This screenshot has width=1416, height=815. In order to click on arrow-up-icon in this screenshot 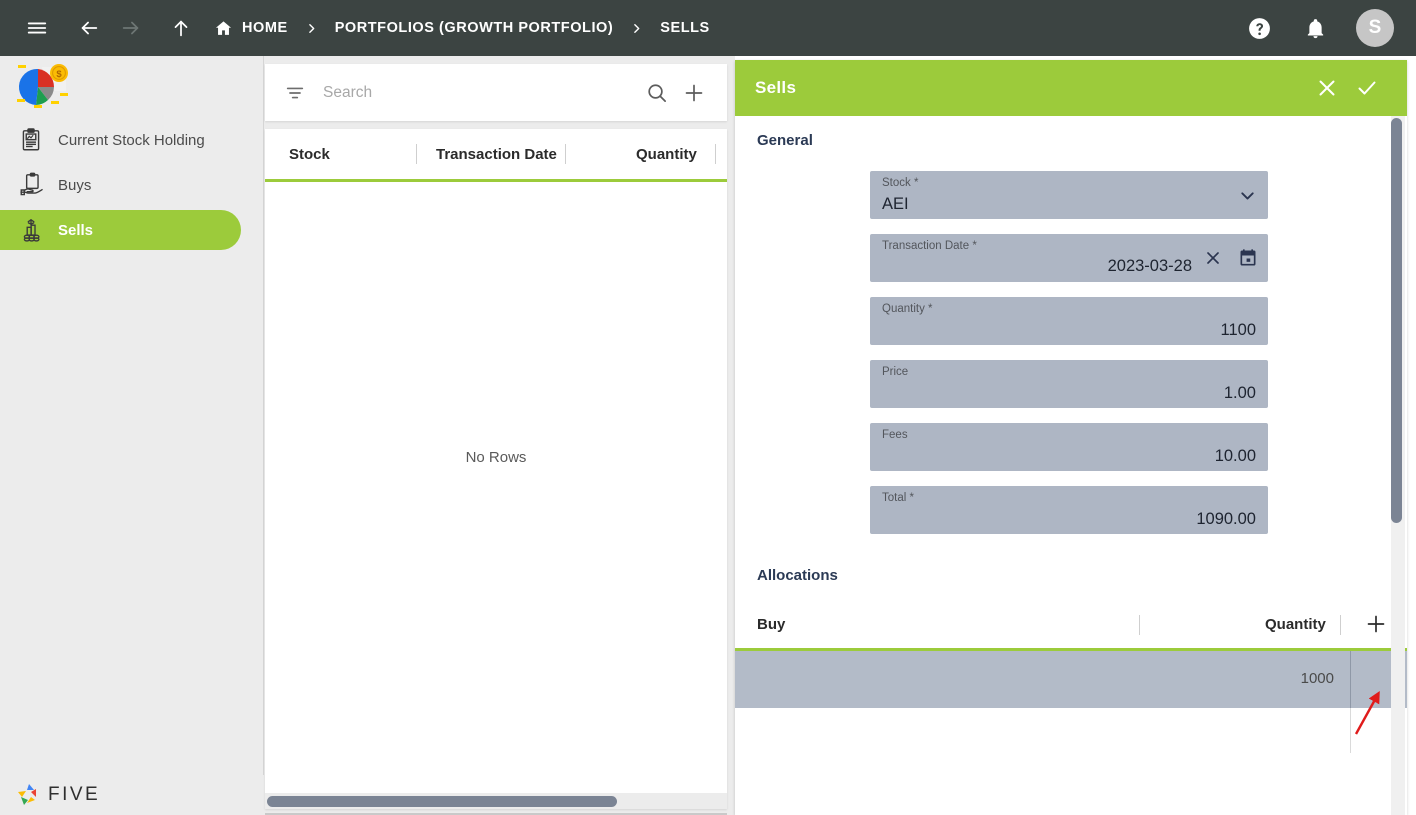, I will do `click(181, 28)`.